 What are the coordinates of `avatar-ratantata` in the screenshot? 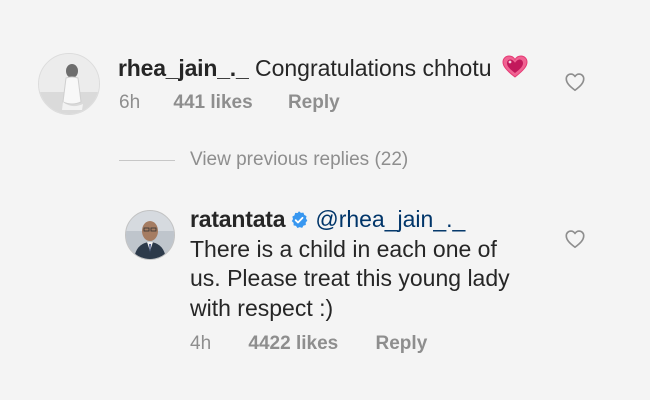 It's located at (150, 235).